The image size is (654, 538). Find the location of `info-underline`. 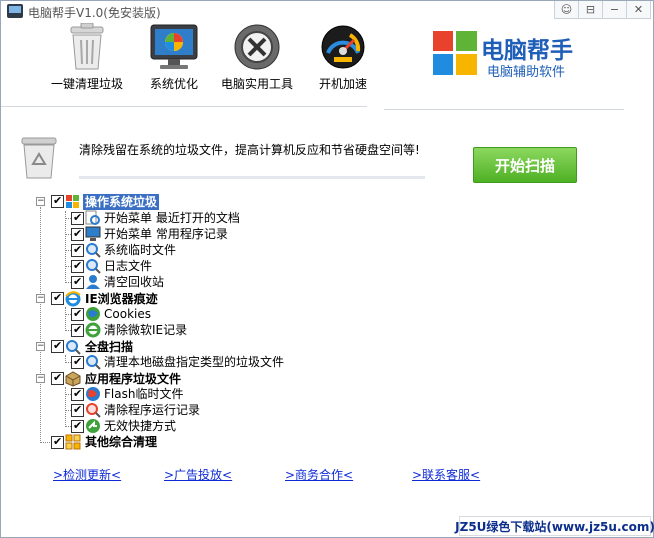

info-underline is located at coordinates (252, 177).